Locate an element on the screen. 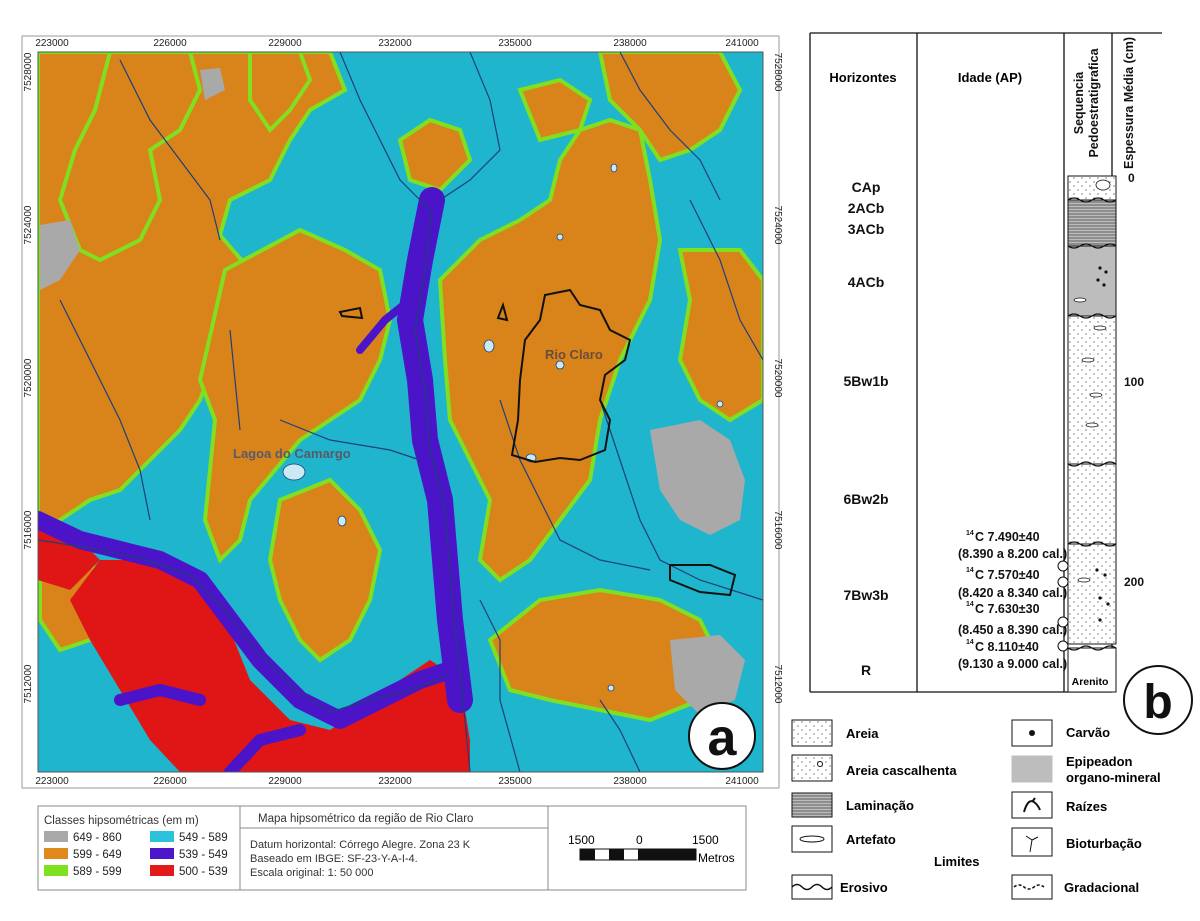 The image size is (1200, 921). info-line-scale: Escala original: 1: 50 000 is located at coordinates (312, 873).